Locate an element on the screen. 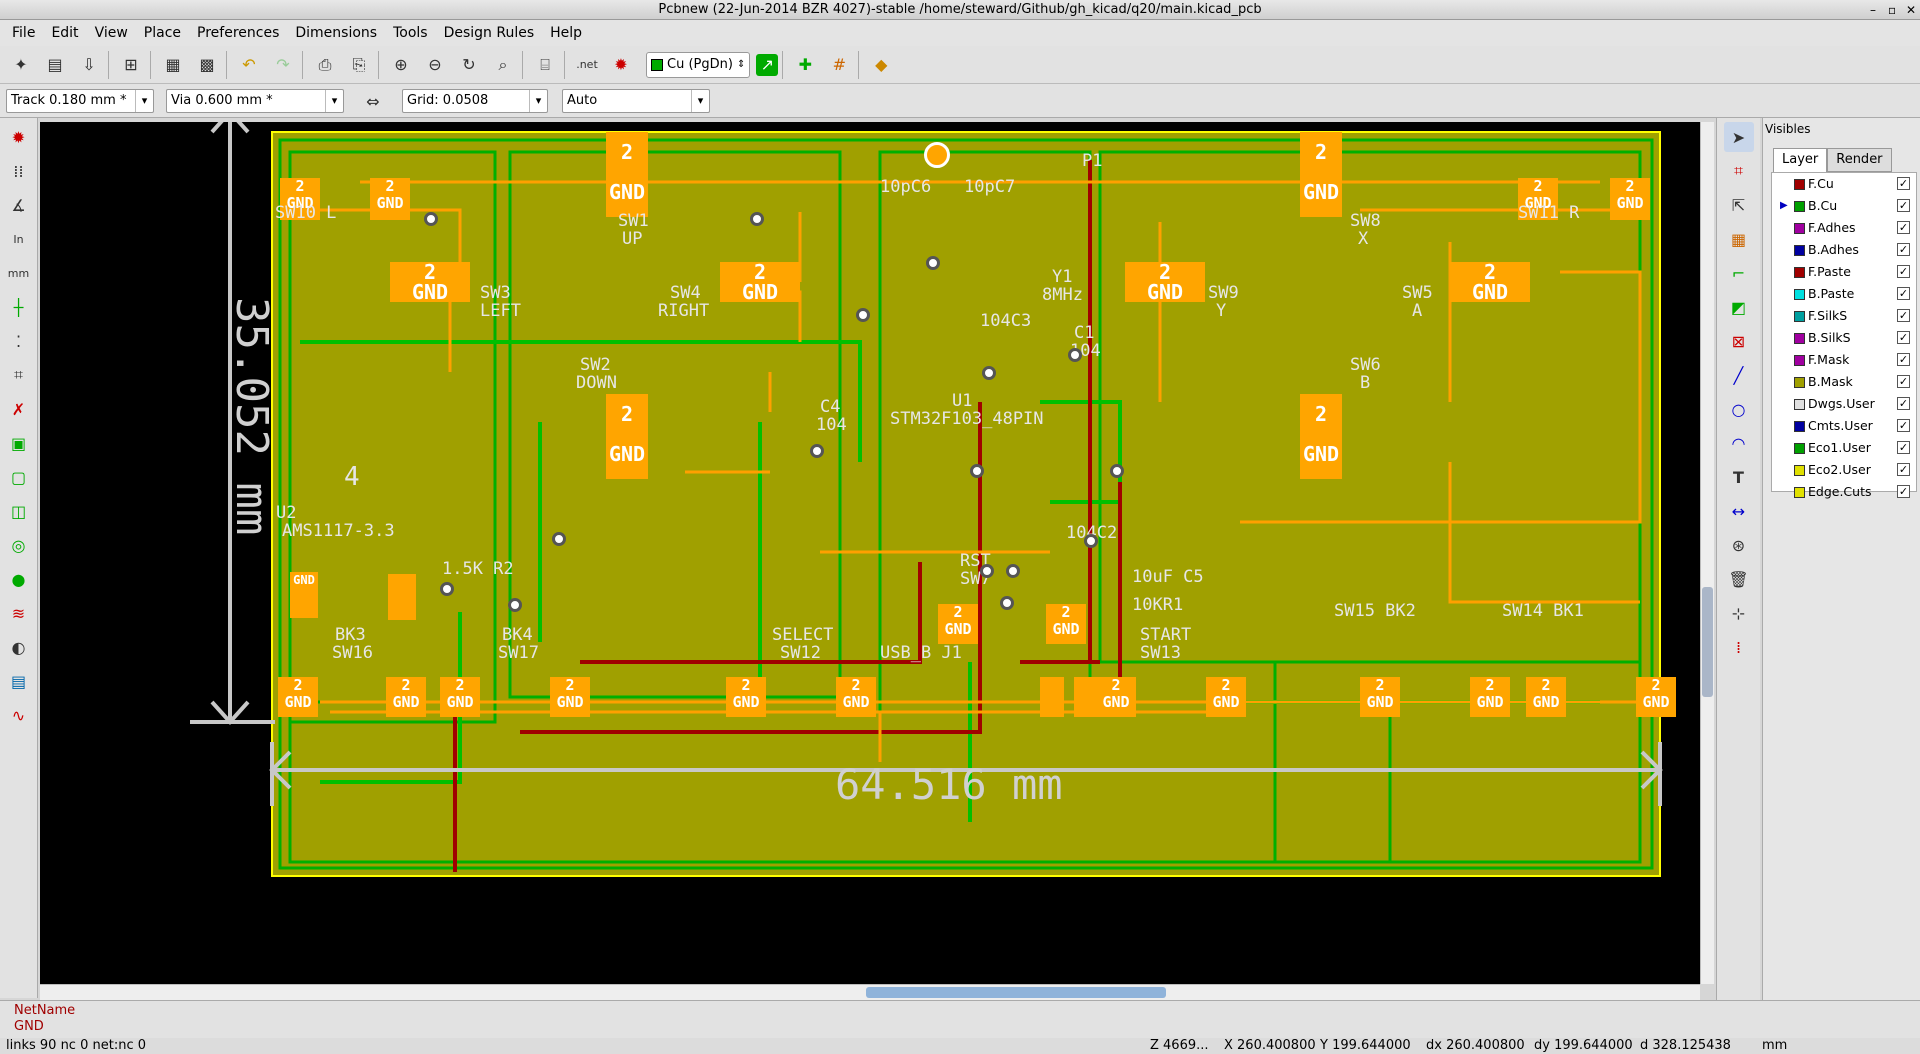 Image resolution: width=1920 pixels, height=1054 pixels. layer-row: F.Paste ✓ is located at coordinates (1844, 272).